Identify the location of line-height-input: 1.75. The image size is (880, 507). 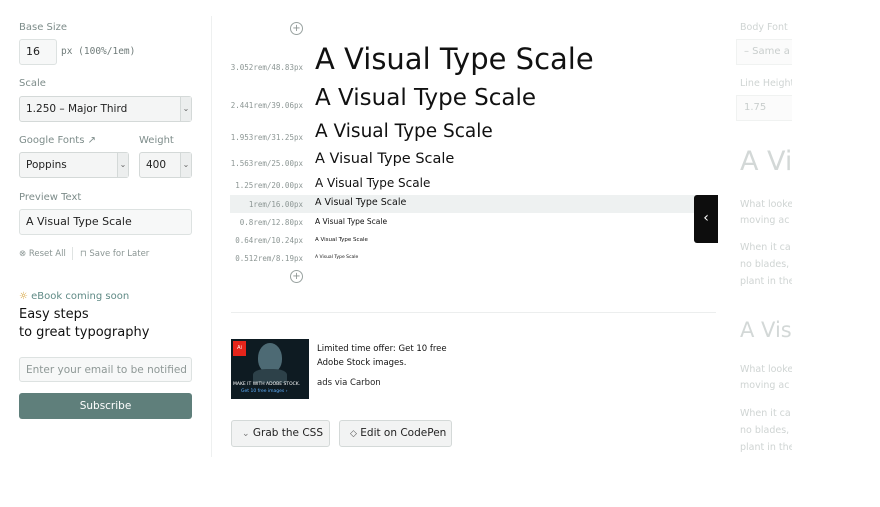
(764, 108).